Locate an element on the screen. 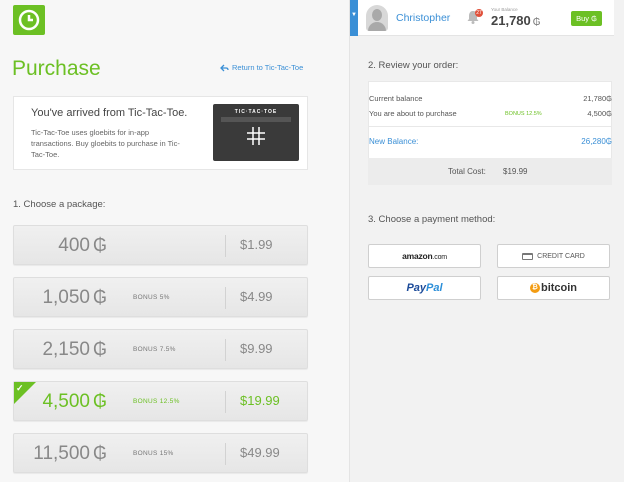 This screenshot has width=624, height=482. game-thumbnail-title: TIC·TAC·TOE is located at coordinates (256, 112).